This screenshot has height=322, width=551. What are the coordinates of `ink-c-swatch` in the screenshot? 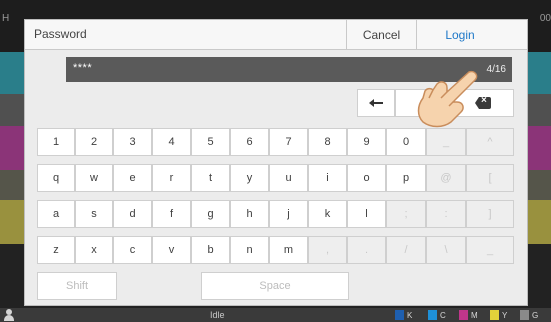 It's located at (432, 315).